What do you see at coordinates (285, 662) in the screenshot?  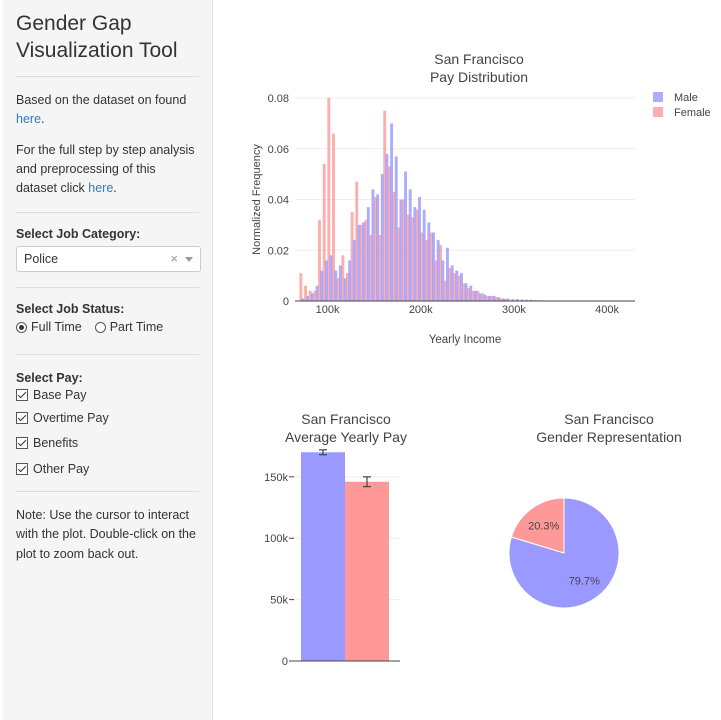 I see `avg-pay-y-tick-label: 0` at bounding box center [285, 662].